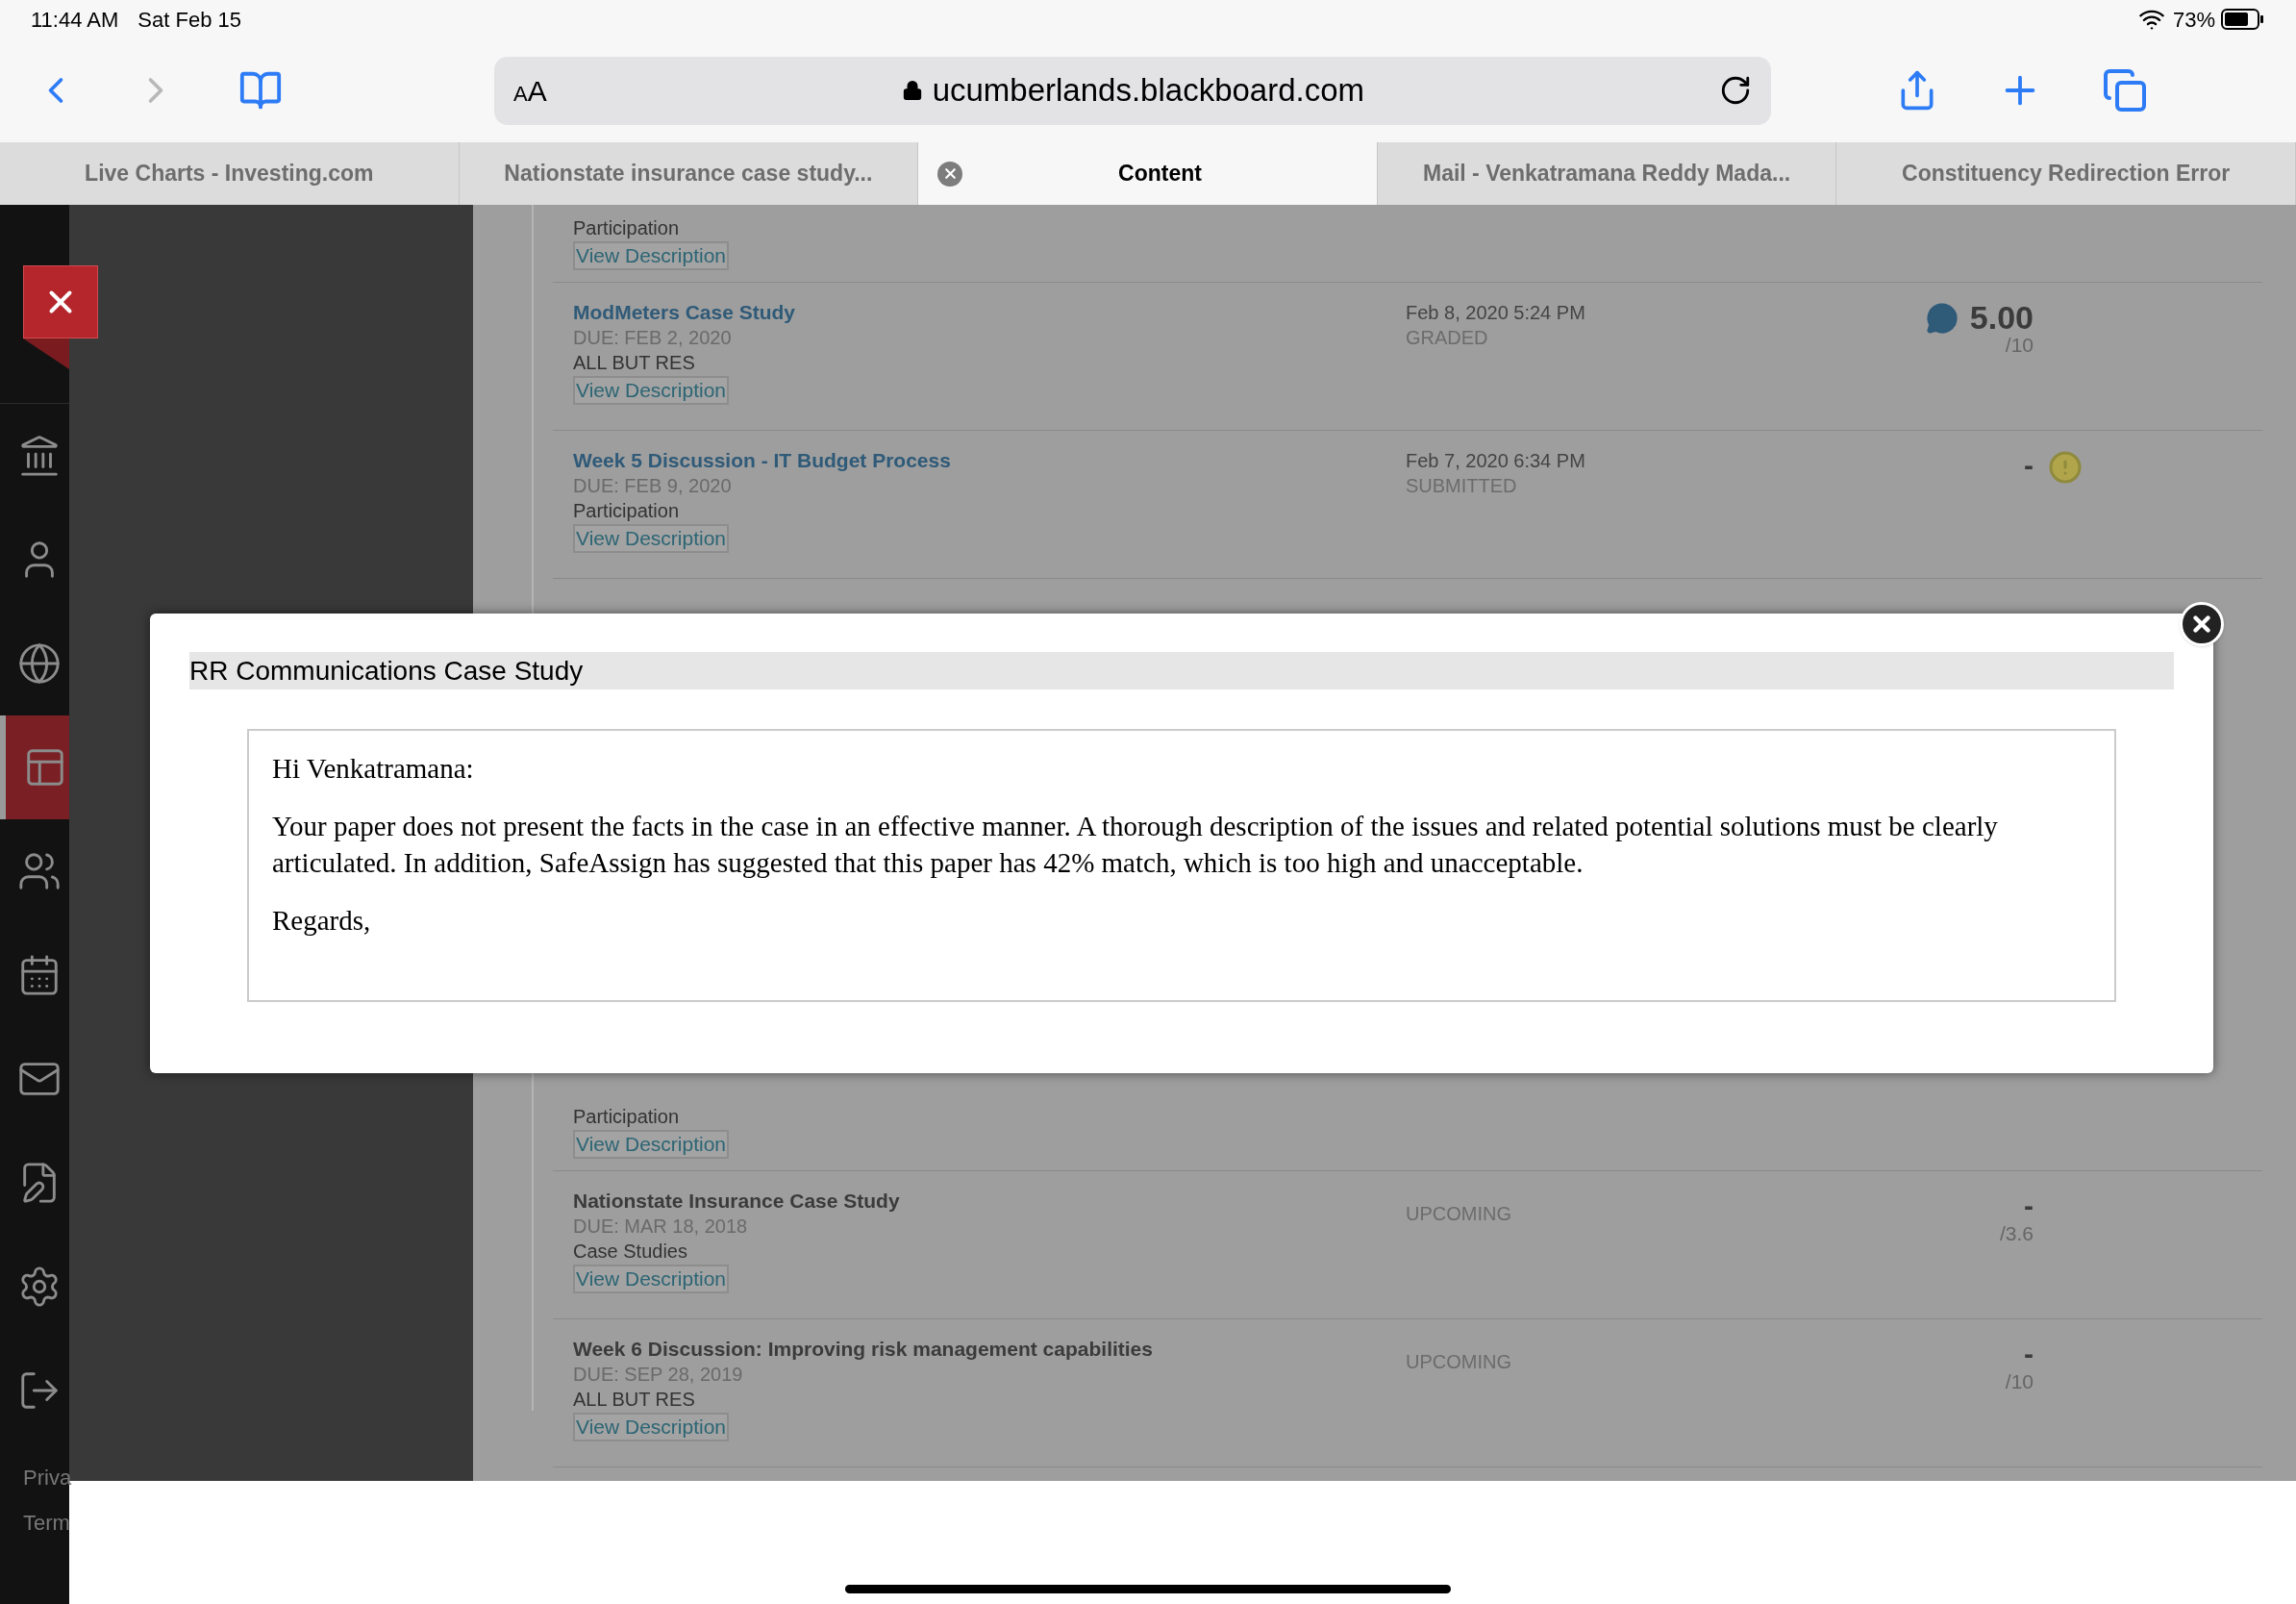  Describe the element at coordinates (1181, 670) in the screenshot. I see `dialog-title: RR Communications Case Study` at that location.